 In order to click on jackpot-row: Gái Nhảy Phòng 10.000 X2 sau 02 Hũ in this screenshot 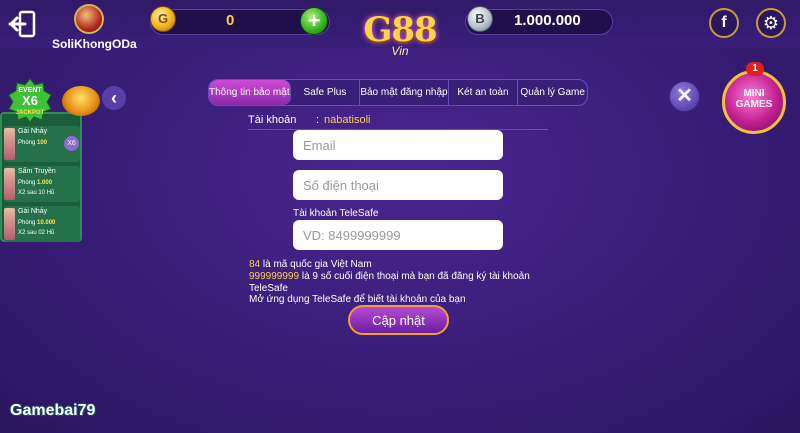, I will do `click(42, 224)`.